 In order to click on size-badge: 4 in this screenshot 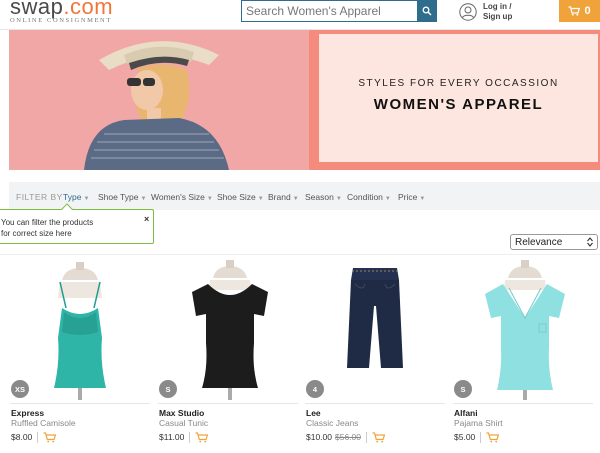, I will do `click(315, 389)`.